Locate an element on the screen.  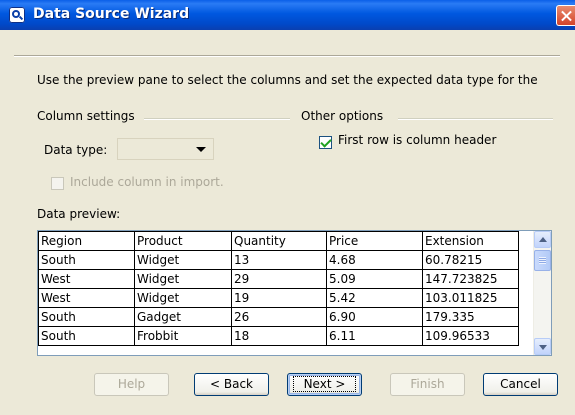
table-cell: 26 is located at coordinates (279, 317).